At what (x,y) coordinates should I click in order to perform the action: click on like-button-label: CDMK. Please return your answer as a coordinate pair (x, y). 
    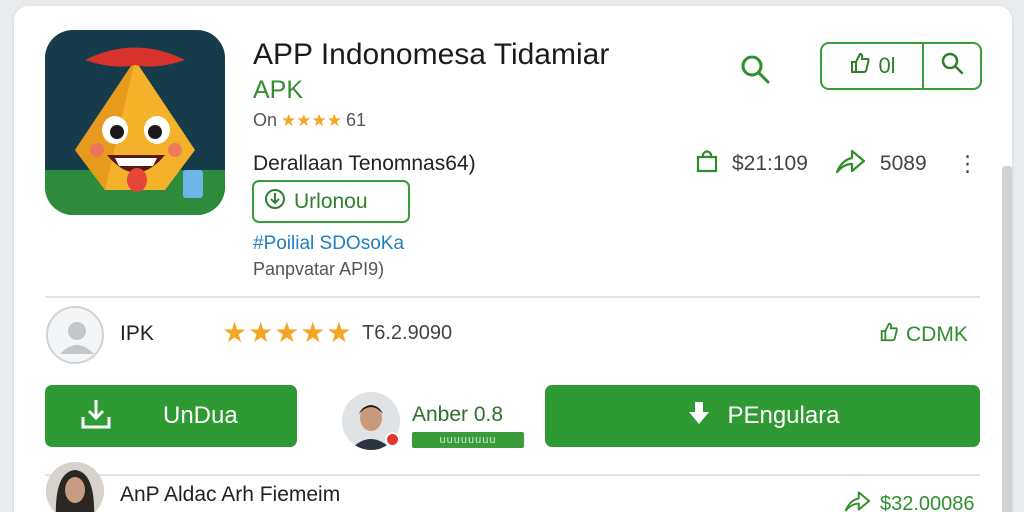
    Looking at the image, I should click on (937, 334).